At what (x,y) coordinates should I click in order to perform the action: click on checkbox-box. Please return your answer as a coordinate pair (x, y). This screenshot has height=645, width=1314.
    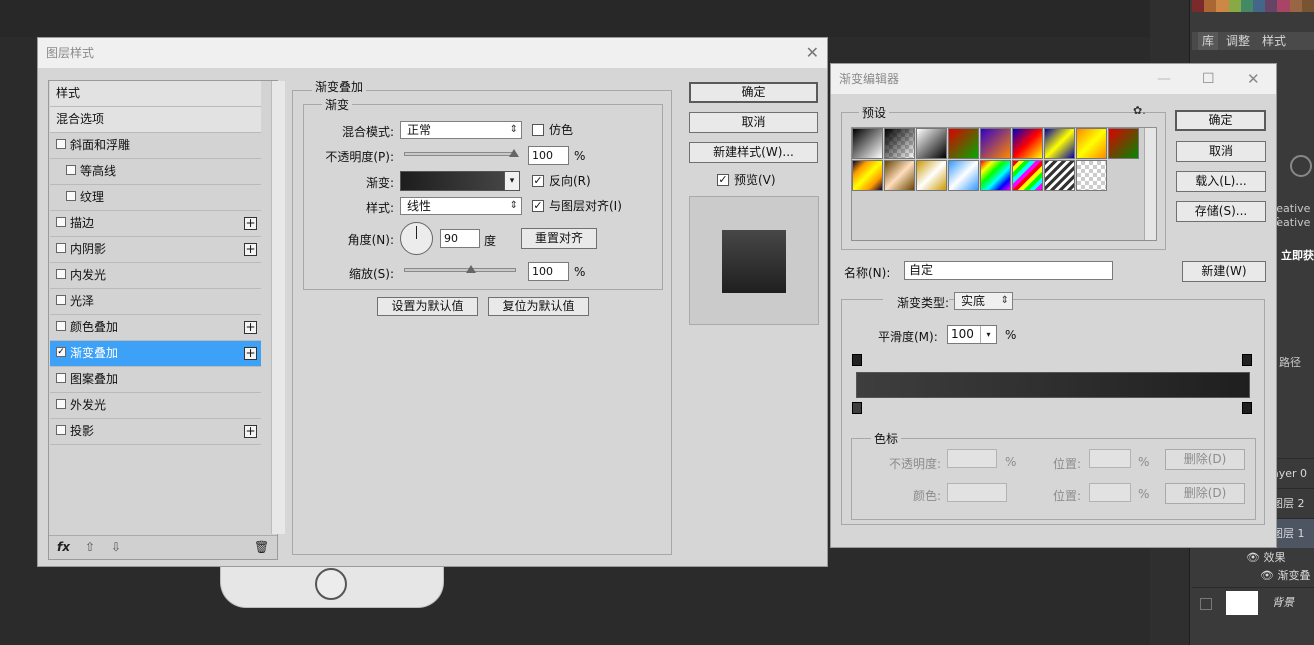
    Looking at the image, I should click on (538, 129).